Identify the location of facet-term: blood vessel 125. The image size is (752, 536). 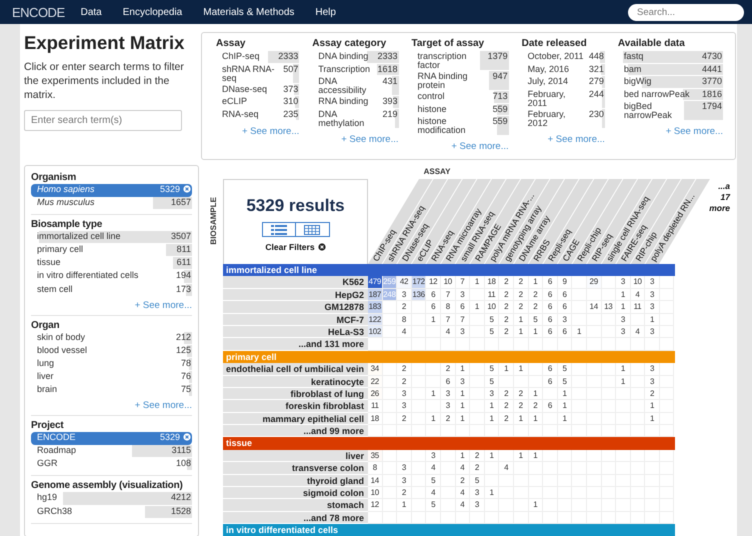
(111, 351).